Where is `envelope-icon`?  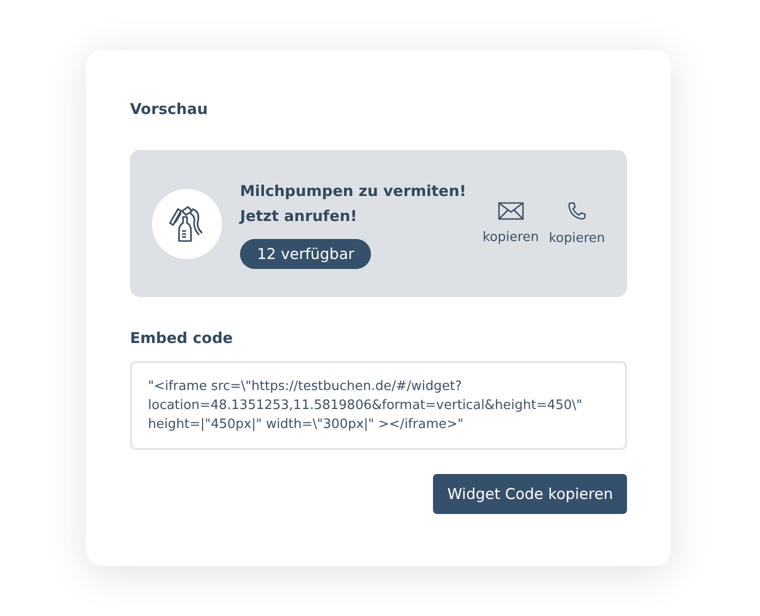
envelope-icon is located at coordinates (511, 211).